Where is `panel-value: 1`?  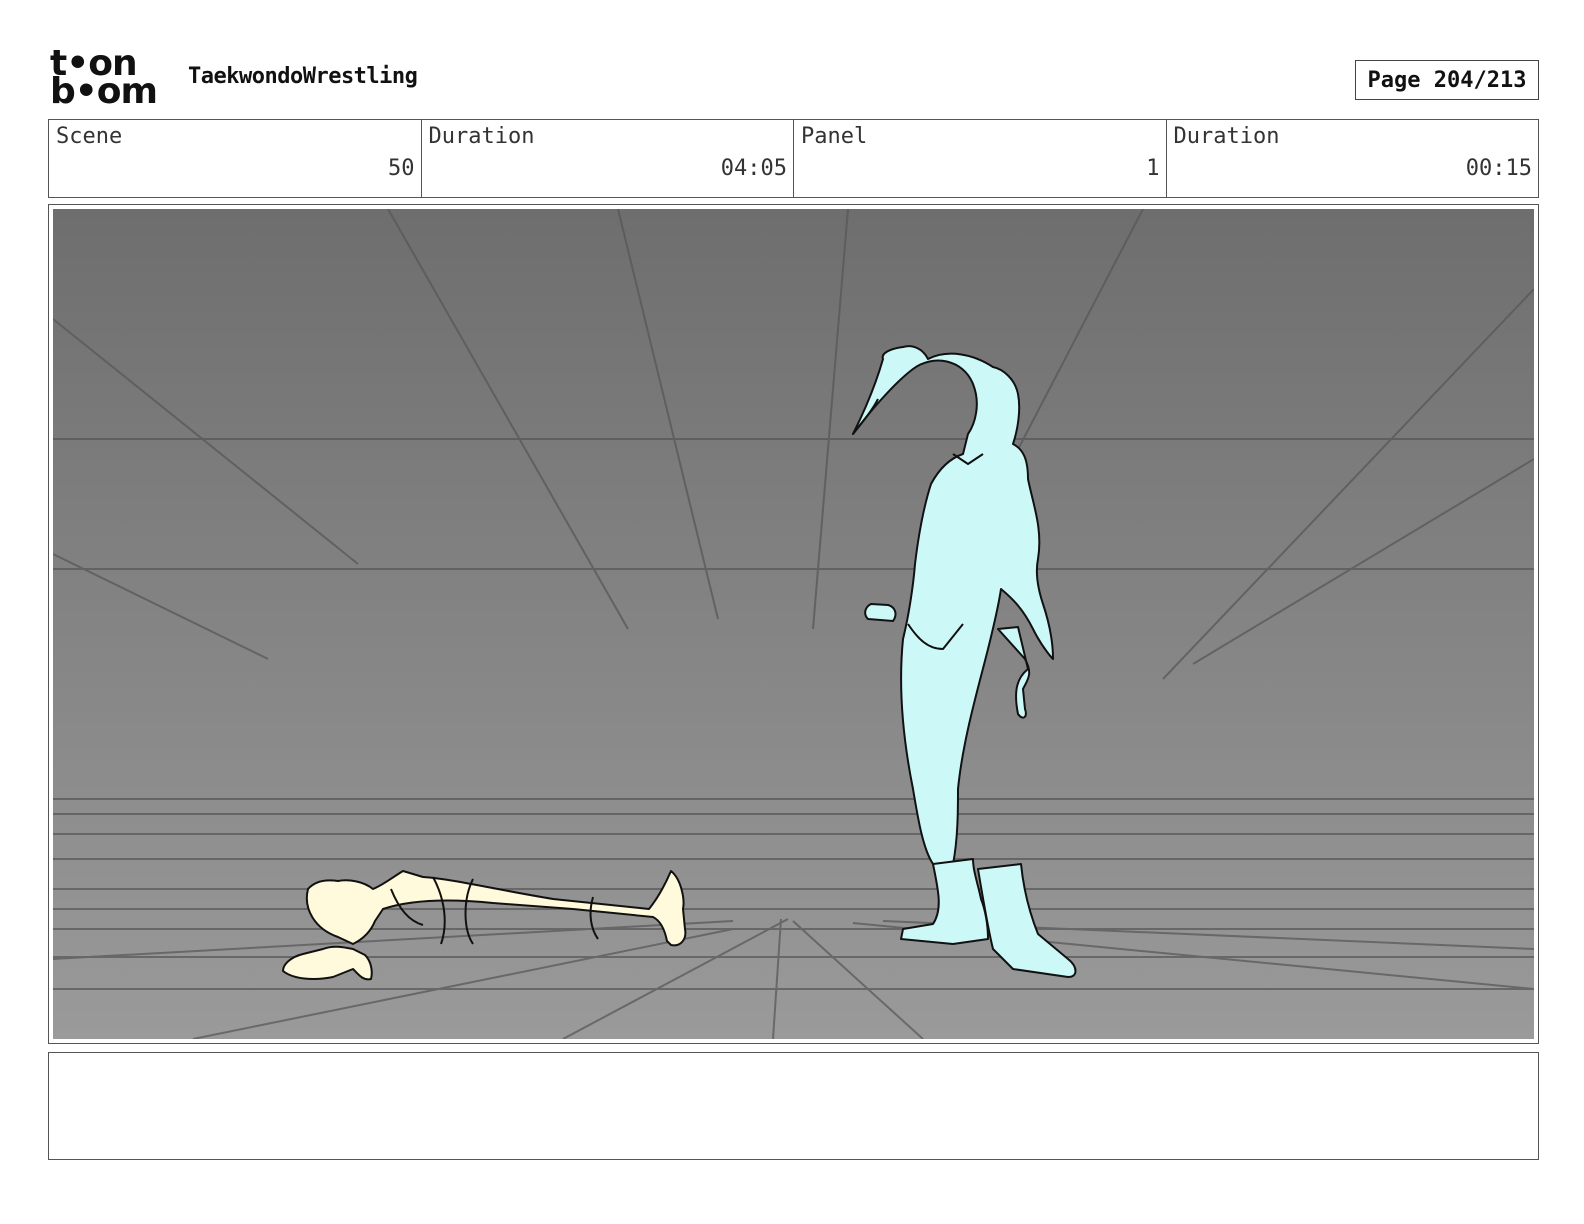
panel-value: 1 is located at coordinates (1153, 168).